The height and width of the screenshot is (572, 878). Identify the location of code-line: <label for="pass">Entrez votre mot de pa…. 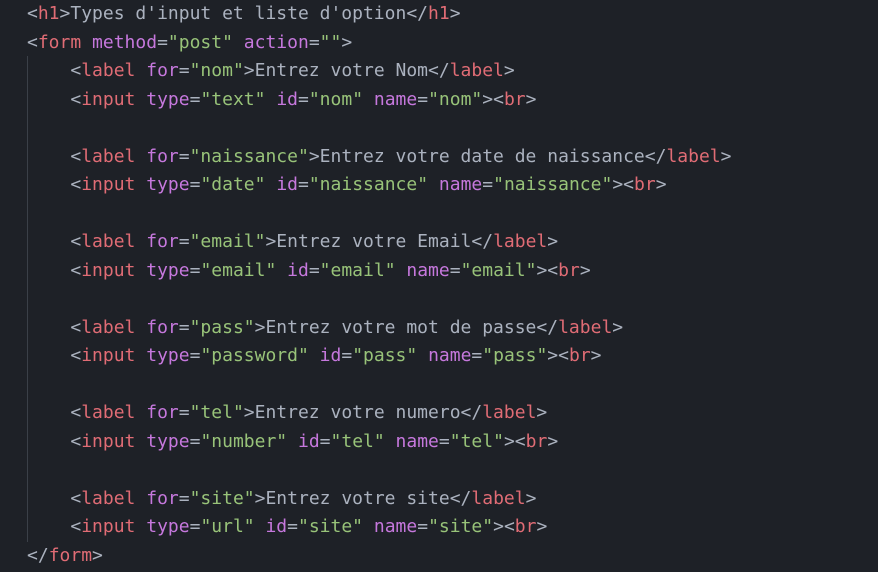
(325, 328).